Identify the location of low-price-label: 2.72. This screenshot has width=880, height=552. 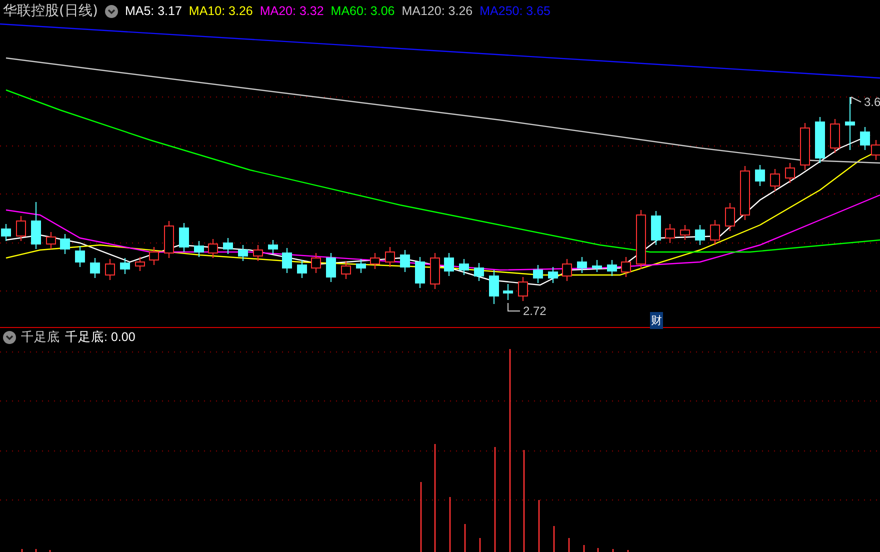
(534, 311).